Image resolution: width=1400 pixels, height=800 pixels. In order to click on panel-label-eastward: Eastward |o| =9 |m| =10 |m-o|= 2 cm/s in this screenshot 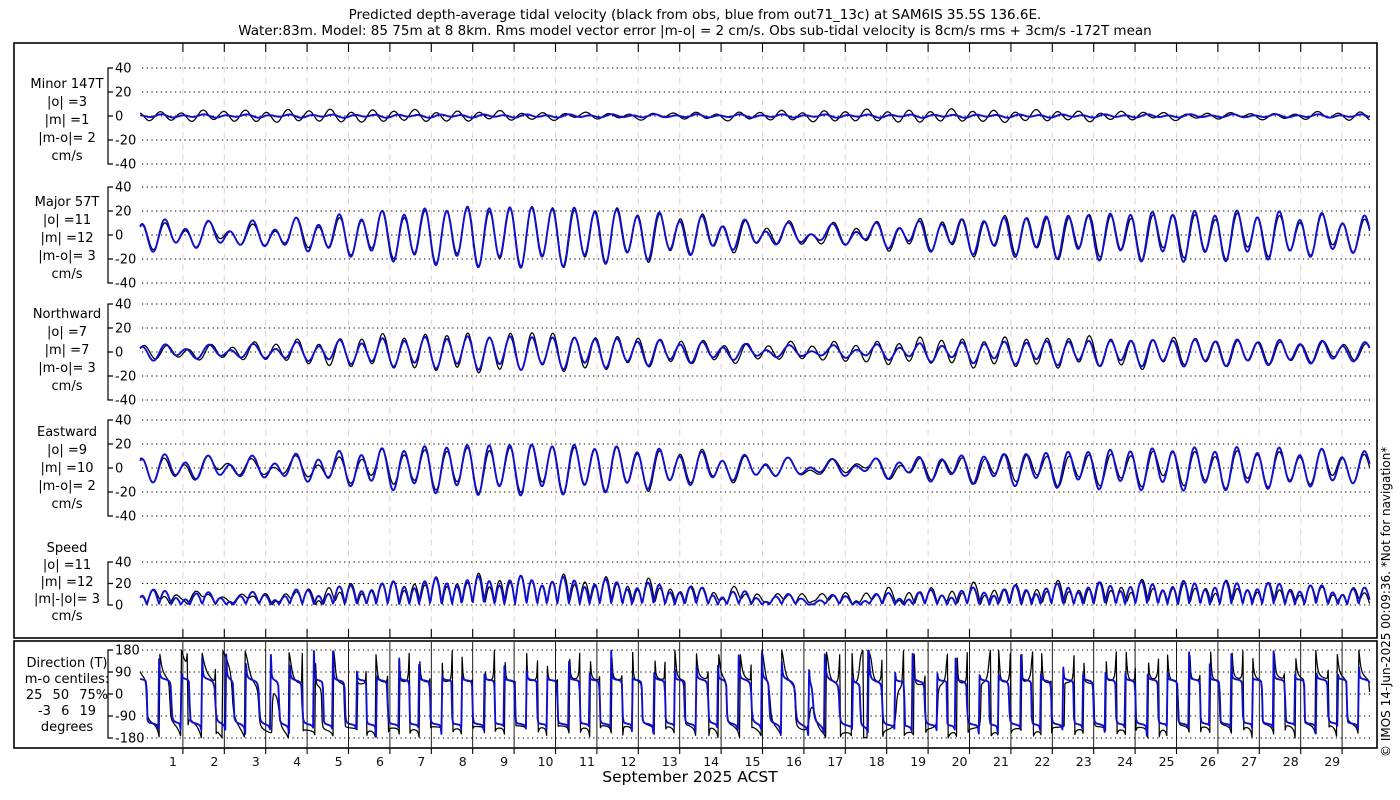, I will do `click(67, 469)`.